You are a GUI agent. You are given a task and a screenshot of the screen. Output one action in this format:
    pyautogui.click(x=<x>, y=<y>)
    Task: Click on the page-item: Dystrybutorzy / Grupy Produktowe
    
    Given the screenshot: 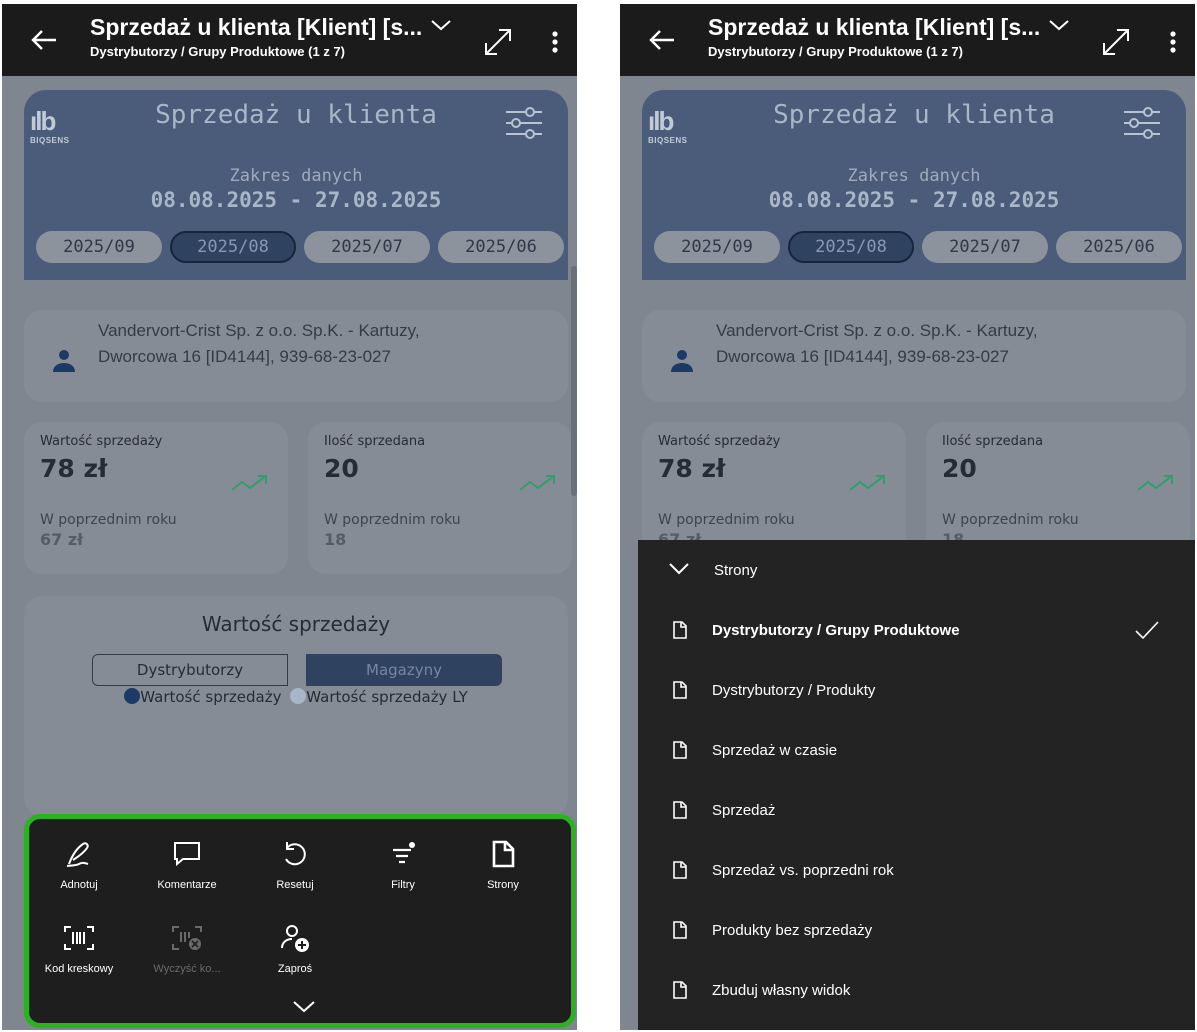 What is the action you would take?
    pyautogui.click(x=916, y=632)
    